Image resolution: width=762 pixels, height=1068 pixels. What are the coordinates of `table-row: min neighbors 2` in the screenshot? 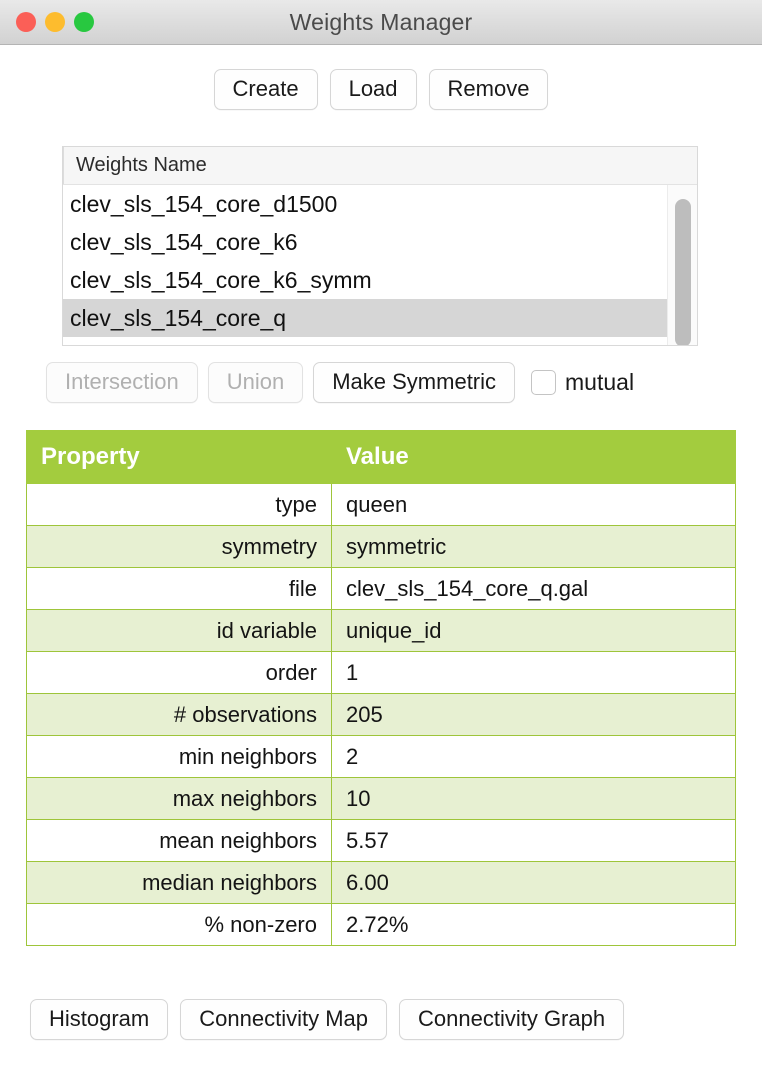 It's located at (381, 756).